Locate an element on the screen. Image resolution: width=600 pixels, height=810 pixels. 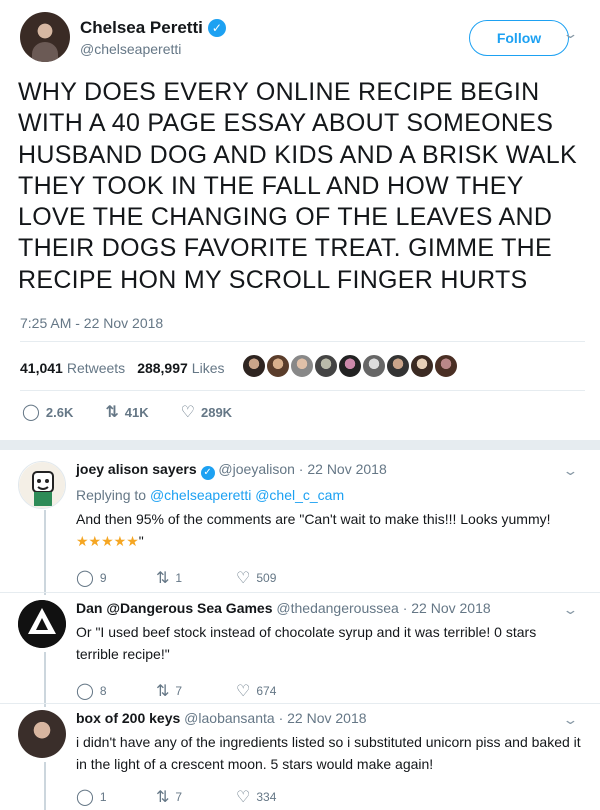
likes-label: Likes is located at coordinates (208, 368).